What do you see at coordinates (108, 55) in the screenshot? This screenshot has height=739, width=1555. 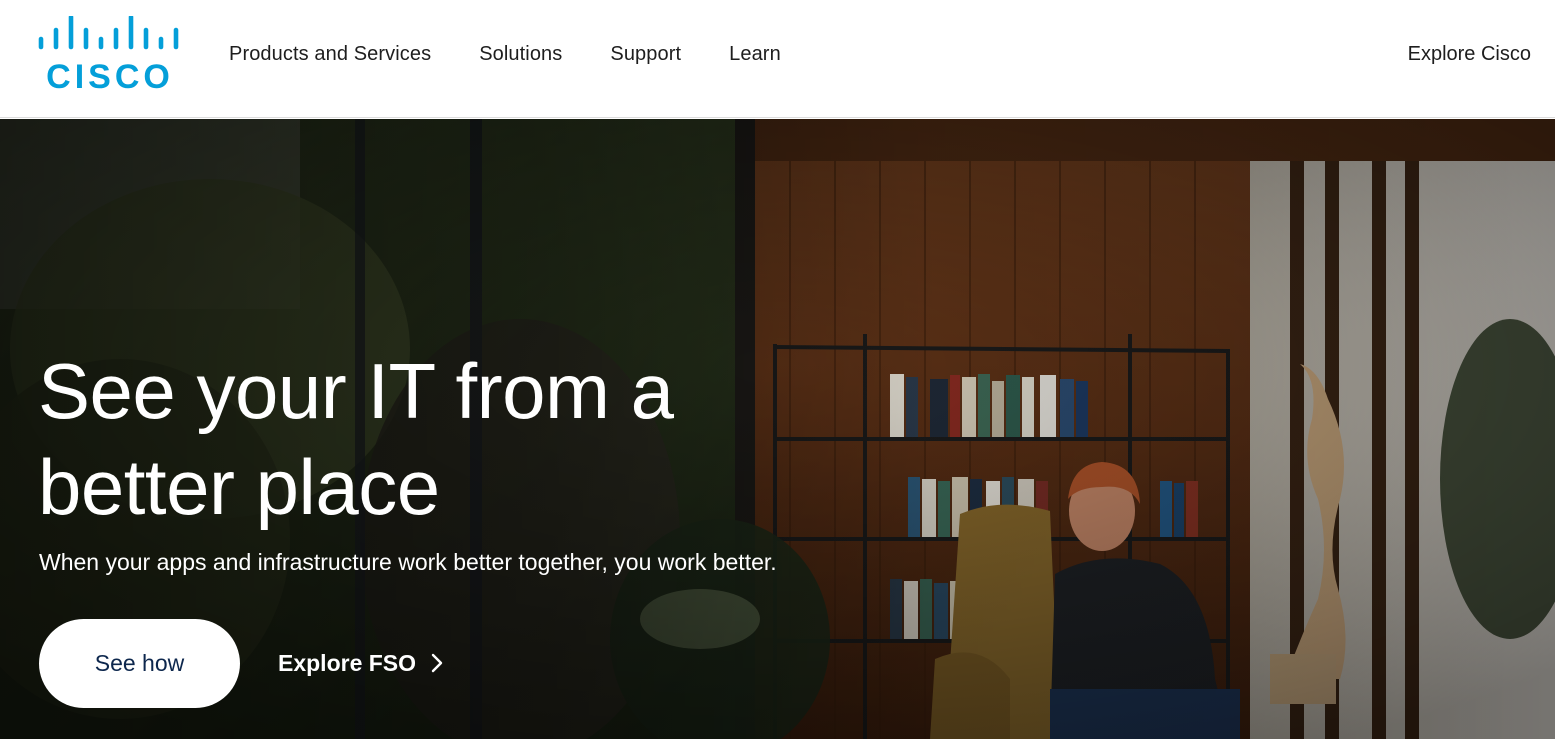 I see `cisco-logo-icon: CISCO` at bounding box center [108, 55].